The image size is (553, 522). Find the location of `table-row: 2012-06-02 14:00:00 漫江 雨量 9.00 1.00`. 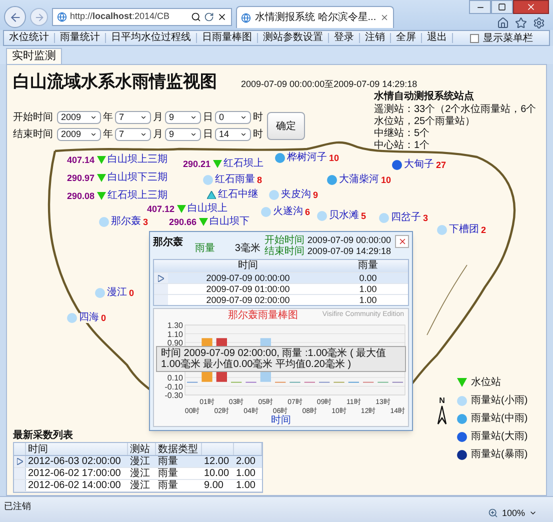

table-row: 2012-06-02 14:00:00 漫江 雨量 9.00 1.00 is located at coordinates (138, 486).